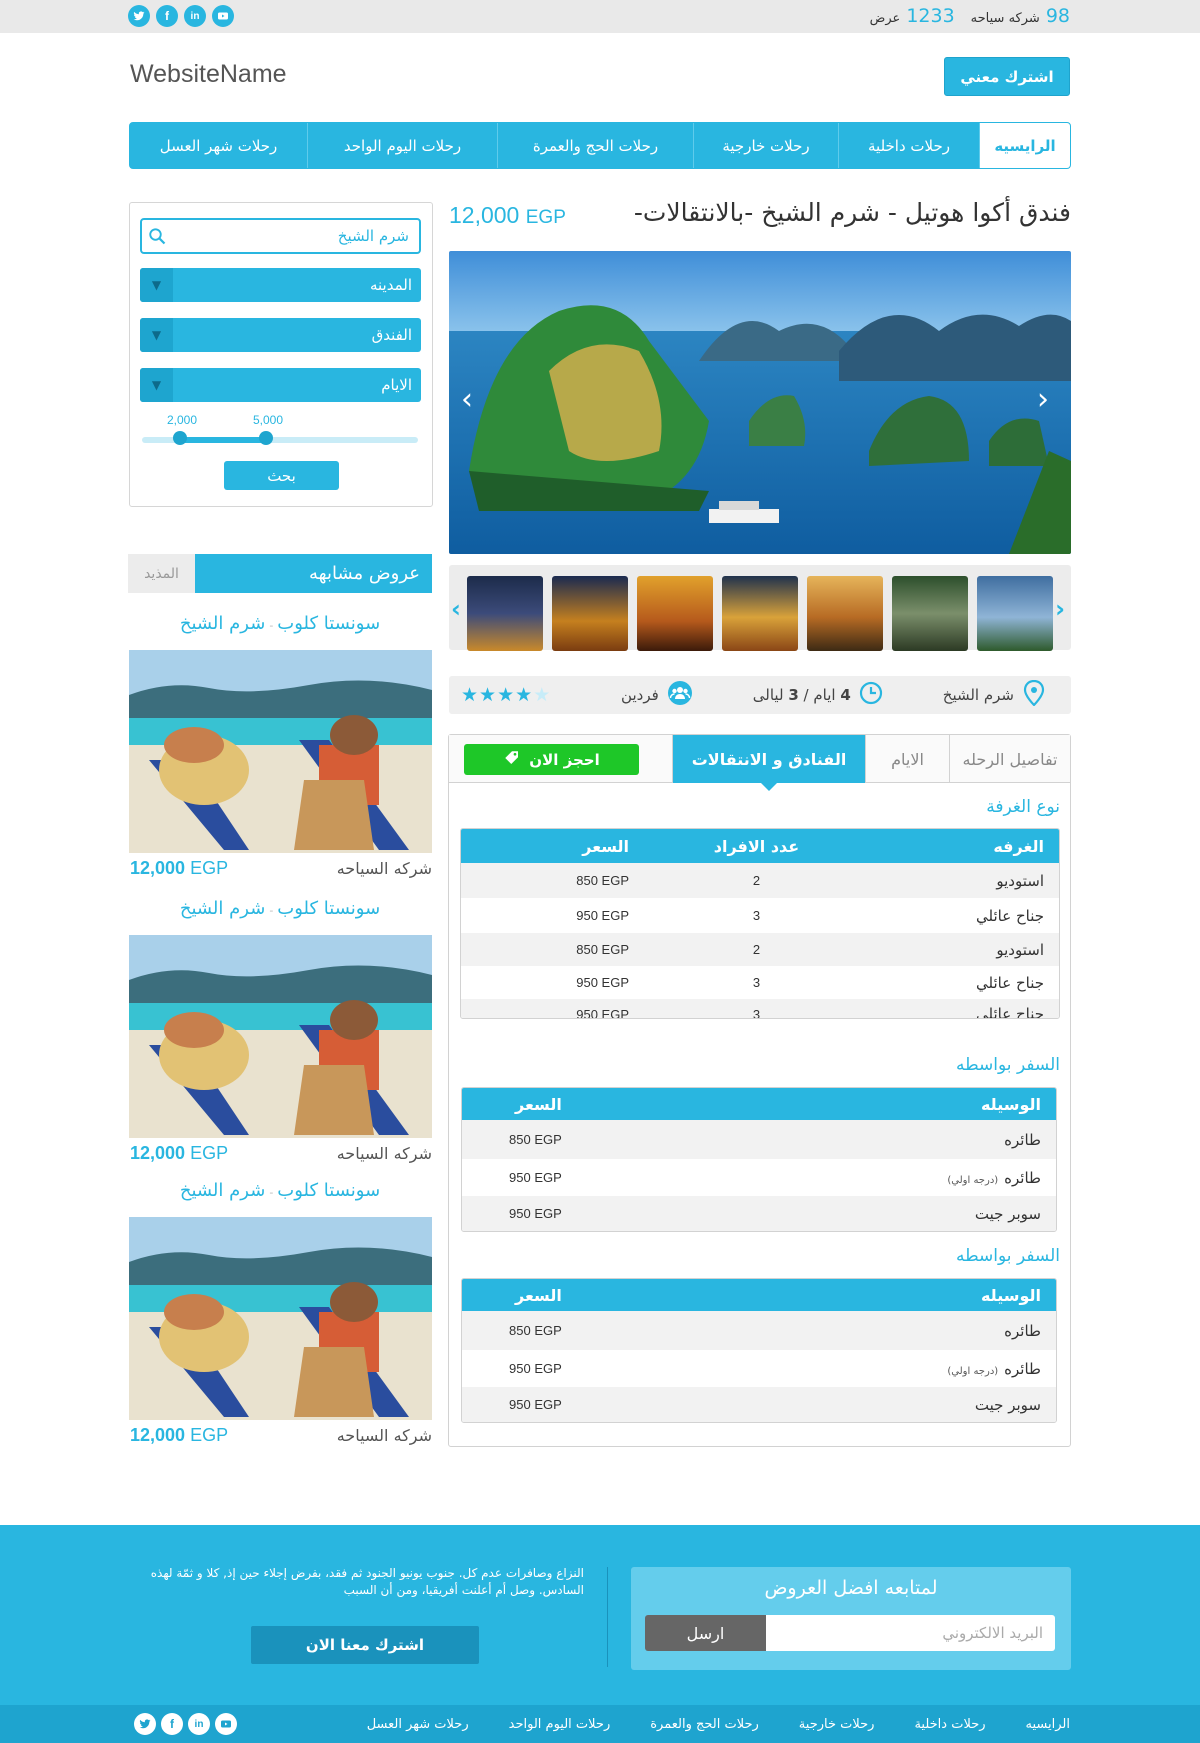 The image size is (1200, 1743). Describe the element at coordinates (1034, 694) in the screenshot. I see `map-pin-icon` at that location.